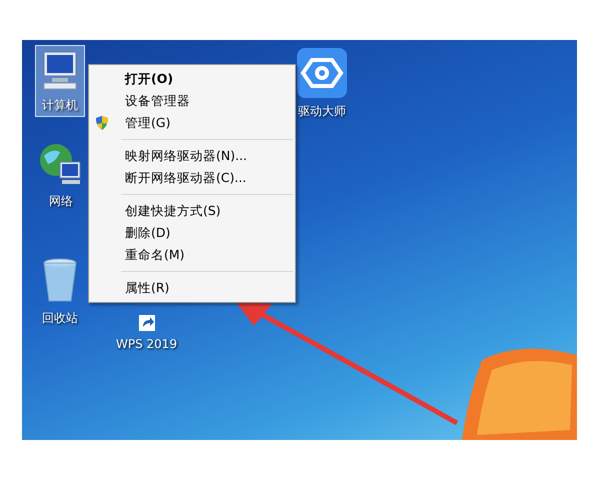 The width and height of the screenshot is (600, 480). Describe the element at coordinates (60, 105) in the screenshot. I see `icon-label: 计算机` at that location.